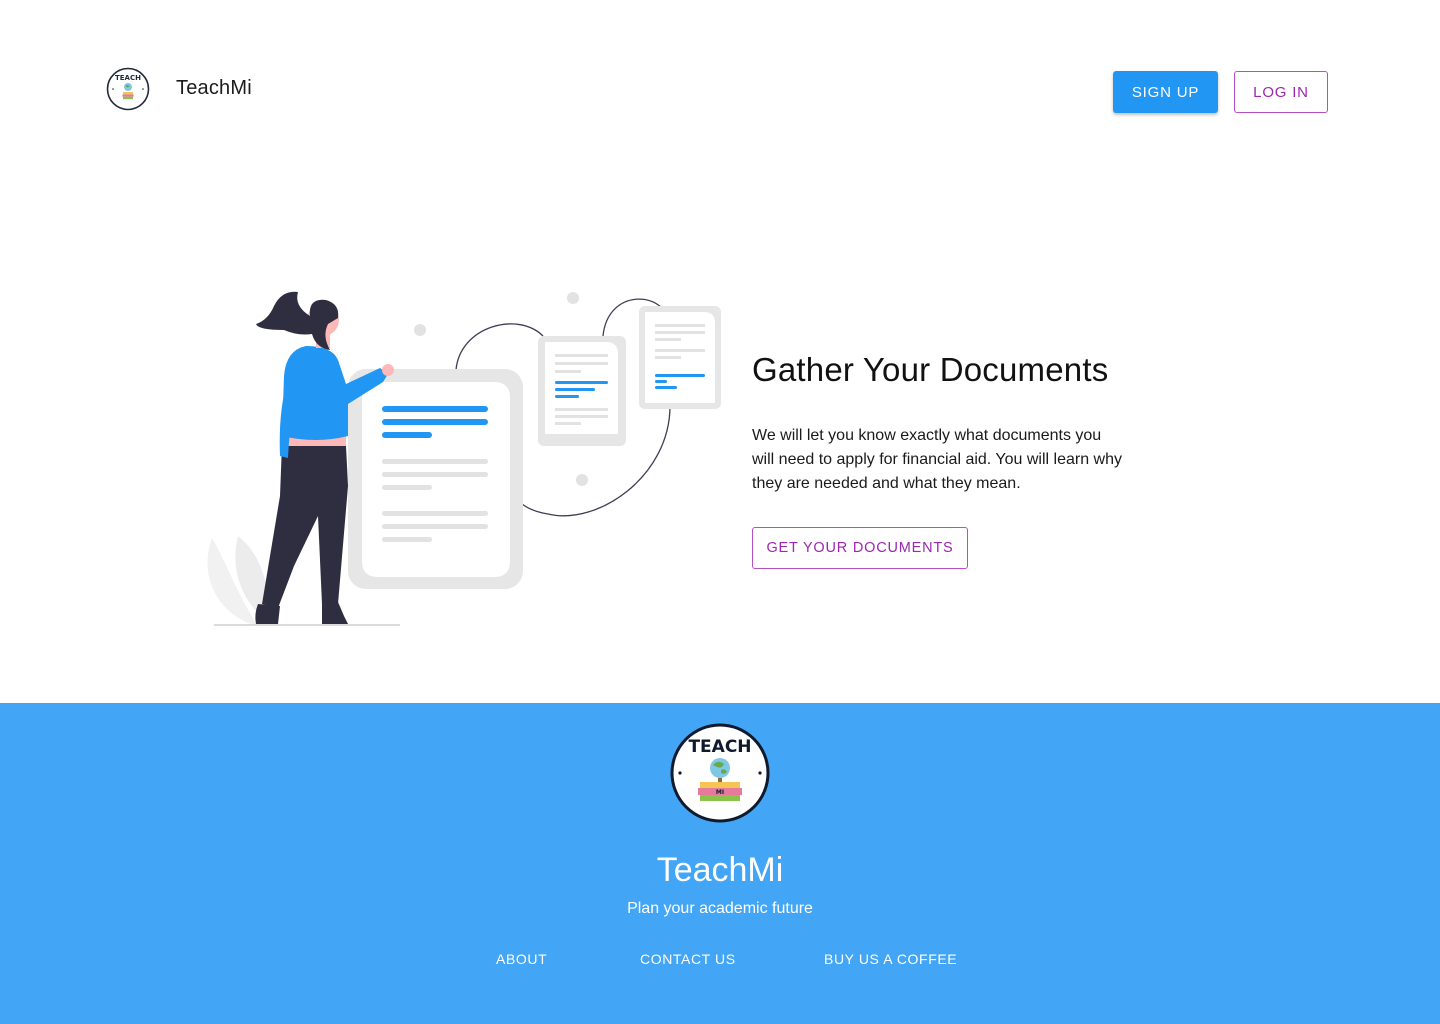  Describe the element at coordinates (521, 959) in the screenshot. I see `about-link: ABOUT` at that location.